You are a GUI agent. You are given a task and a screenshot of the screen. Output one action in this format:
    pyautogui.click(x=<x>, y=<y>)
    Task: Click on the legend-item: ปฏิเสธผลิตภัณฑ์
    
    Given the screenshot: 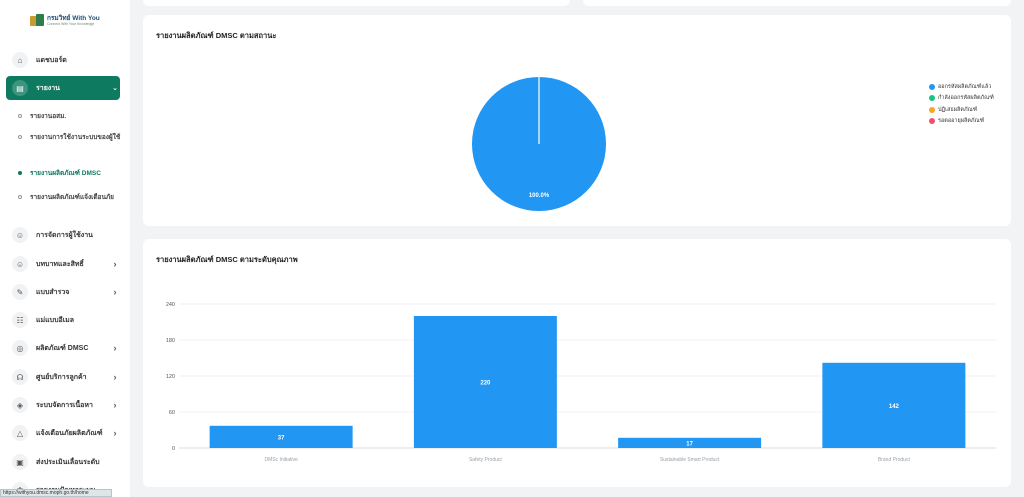 What is the action you would take?
    pyautogui.click(x=961, y=110)
    